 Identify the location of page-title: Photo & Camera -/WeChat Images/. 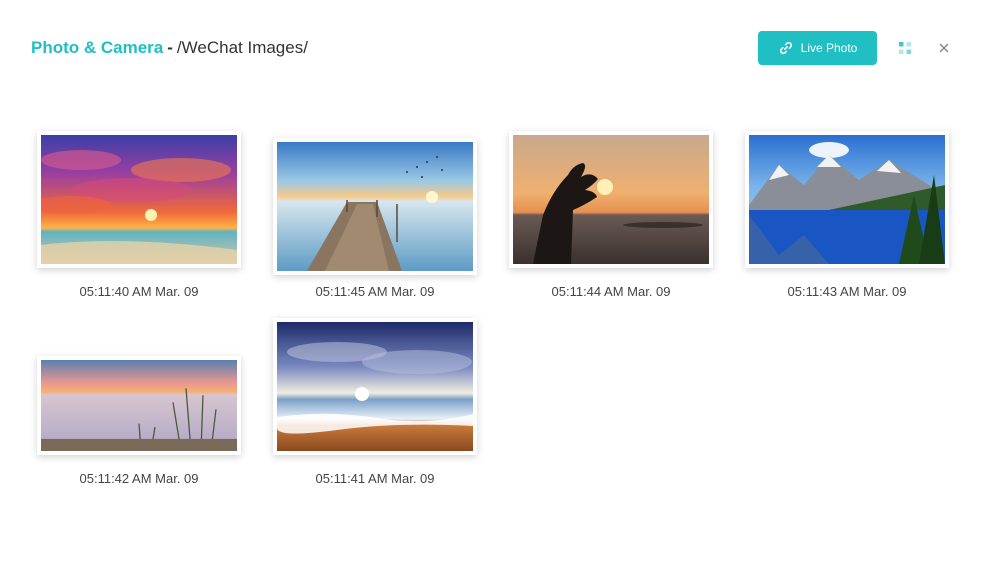
(169, 48).